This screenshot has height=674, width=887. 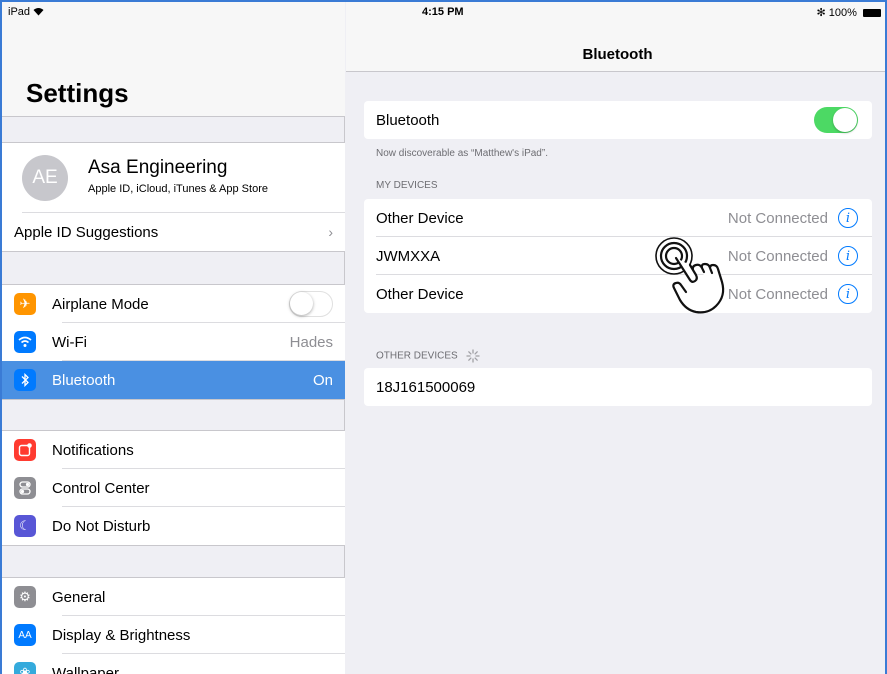 I want to click on tap-hand-icon, so click(x=690, y=275).